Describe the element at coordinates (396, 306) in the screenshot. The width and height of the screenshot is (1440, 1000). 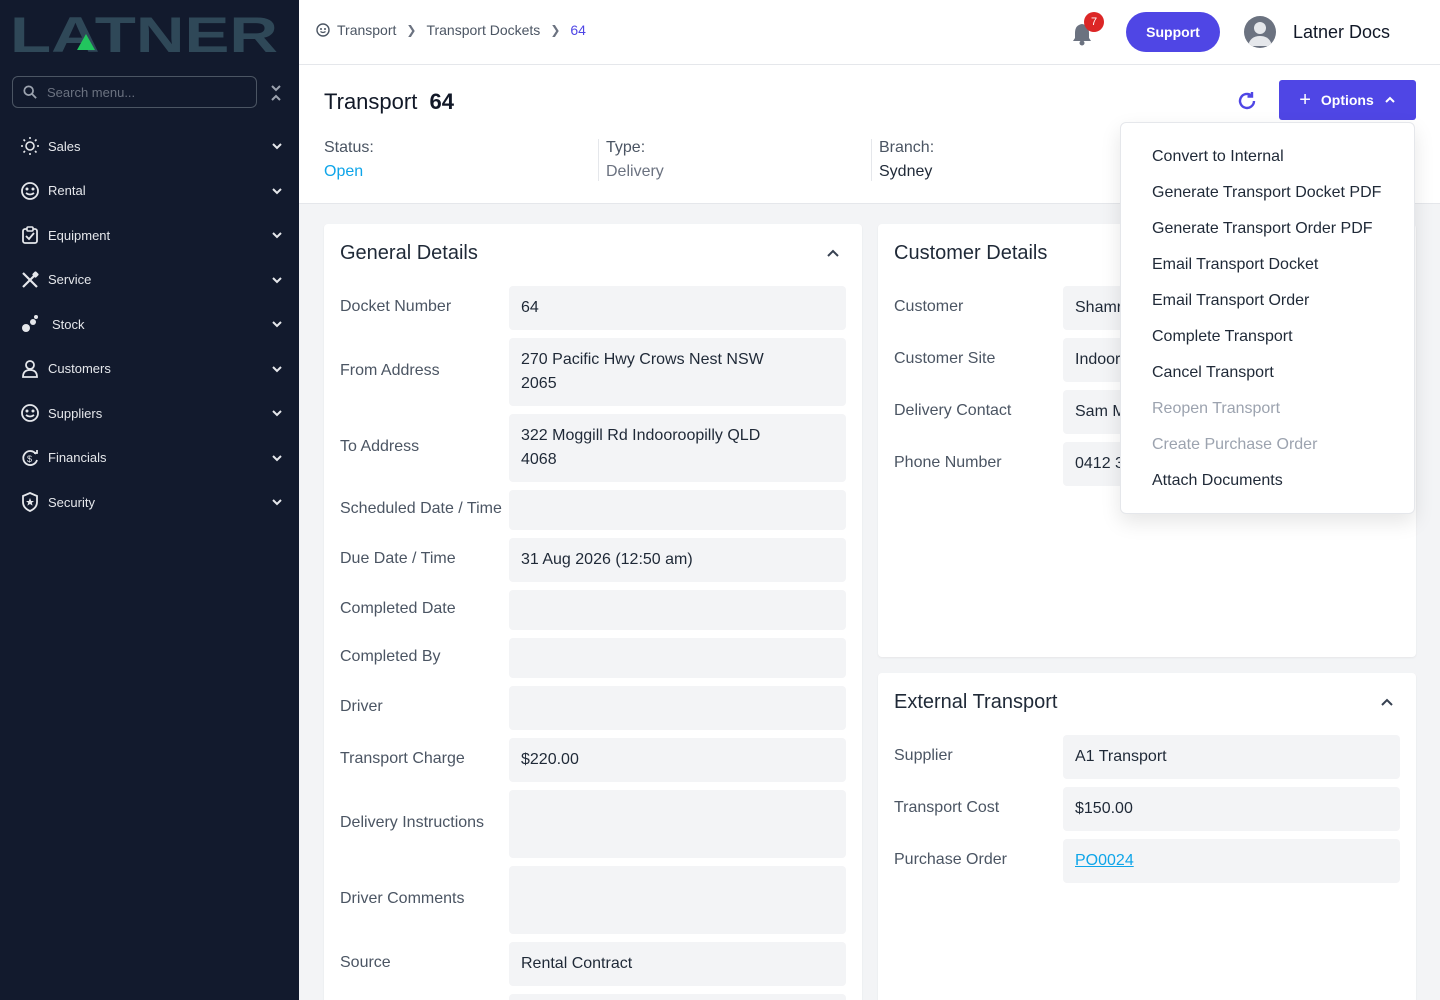
I see `field-label: Docket Number` at that location.